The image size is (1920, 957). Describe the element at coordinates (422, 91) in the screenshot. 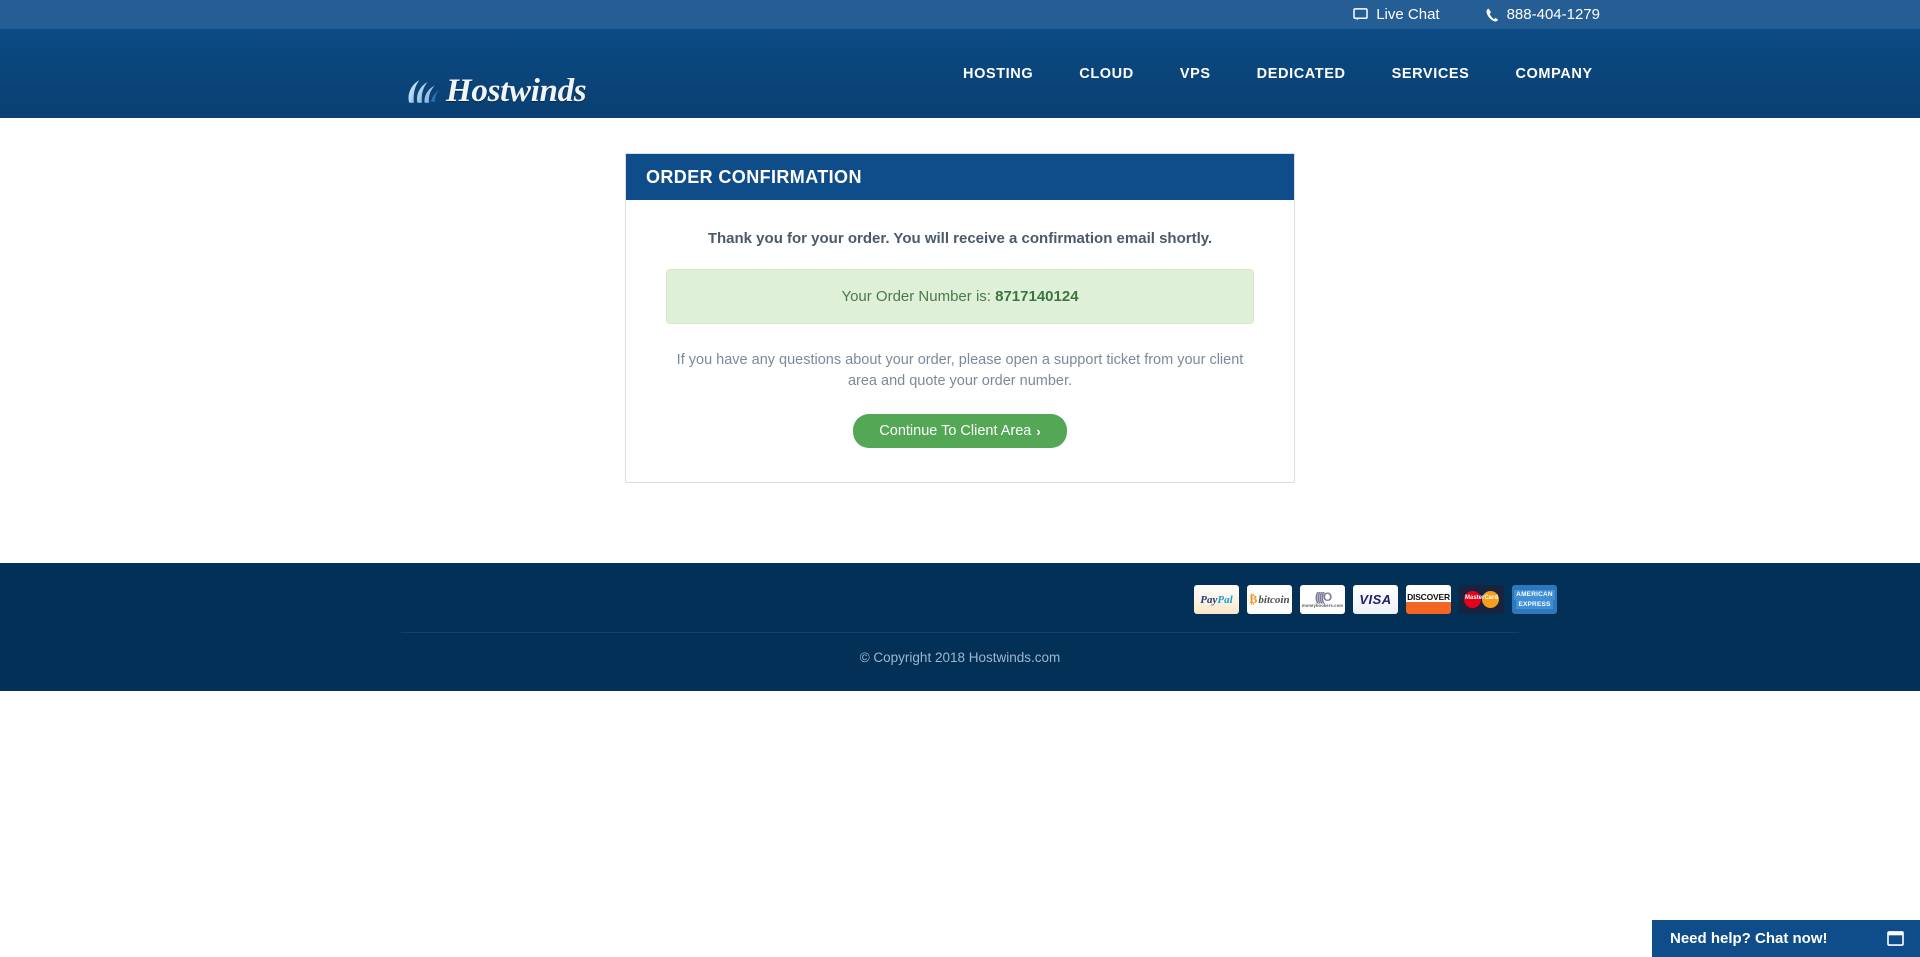

I see `wave-swoosh-icon` at that location.